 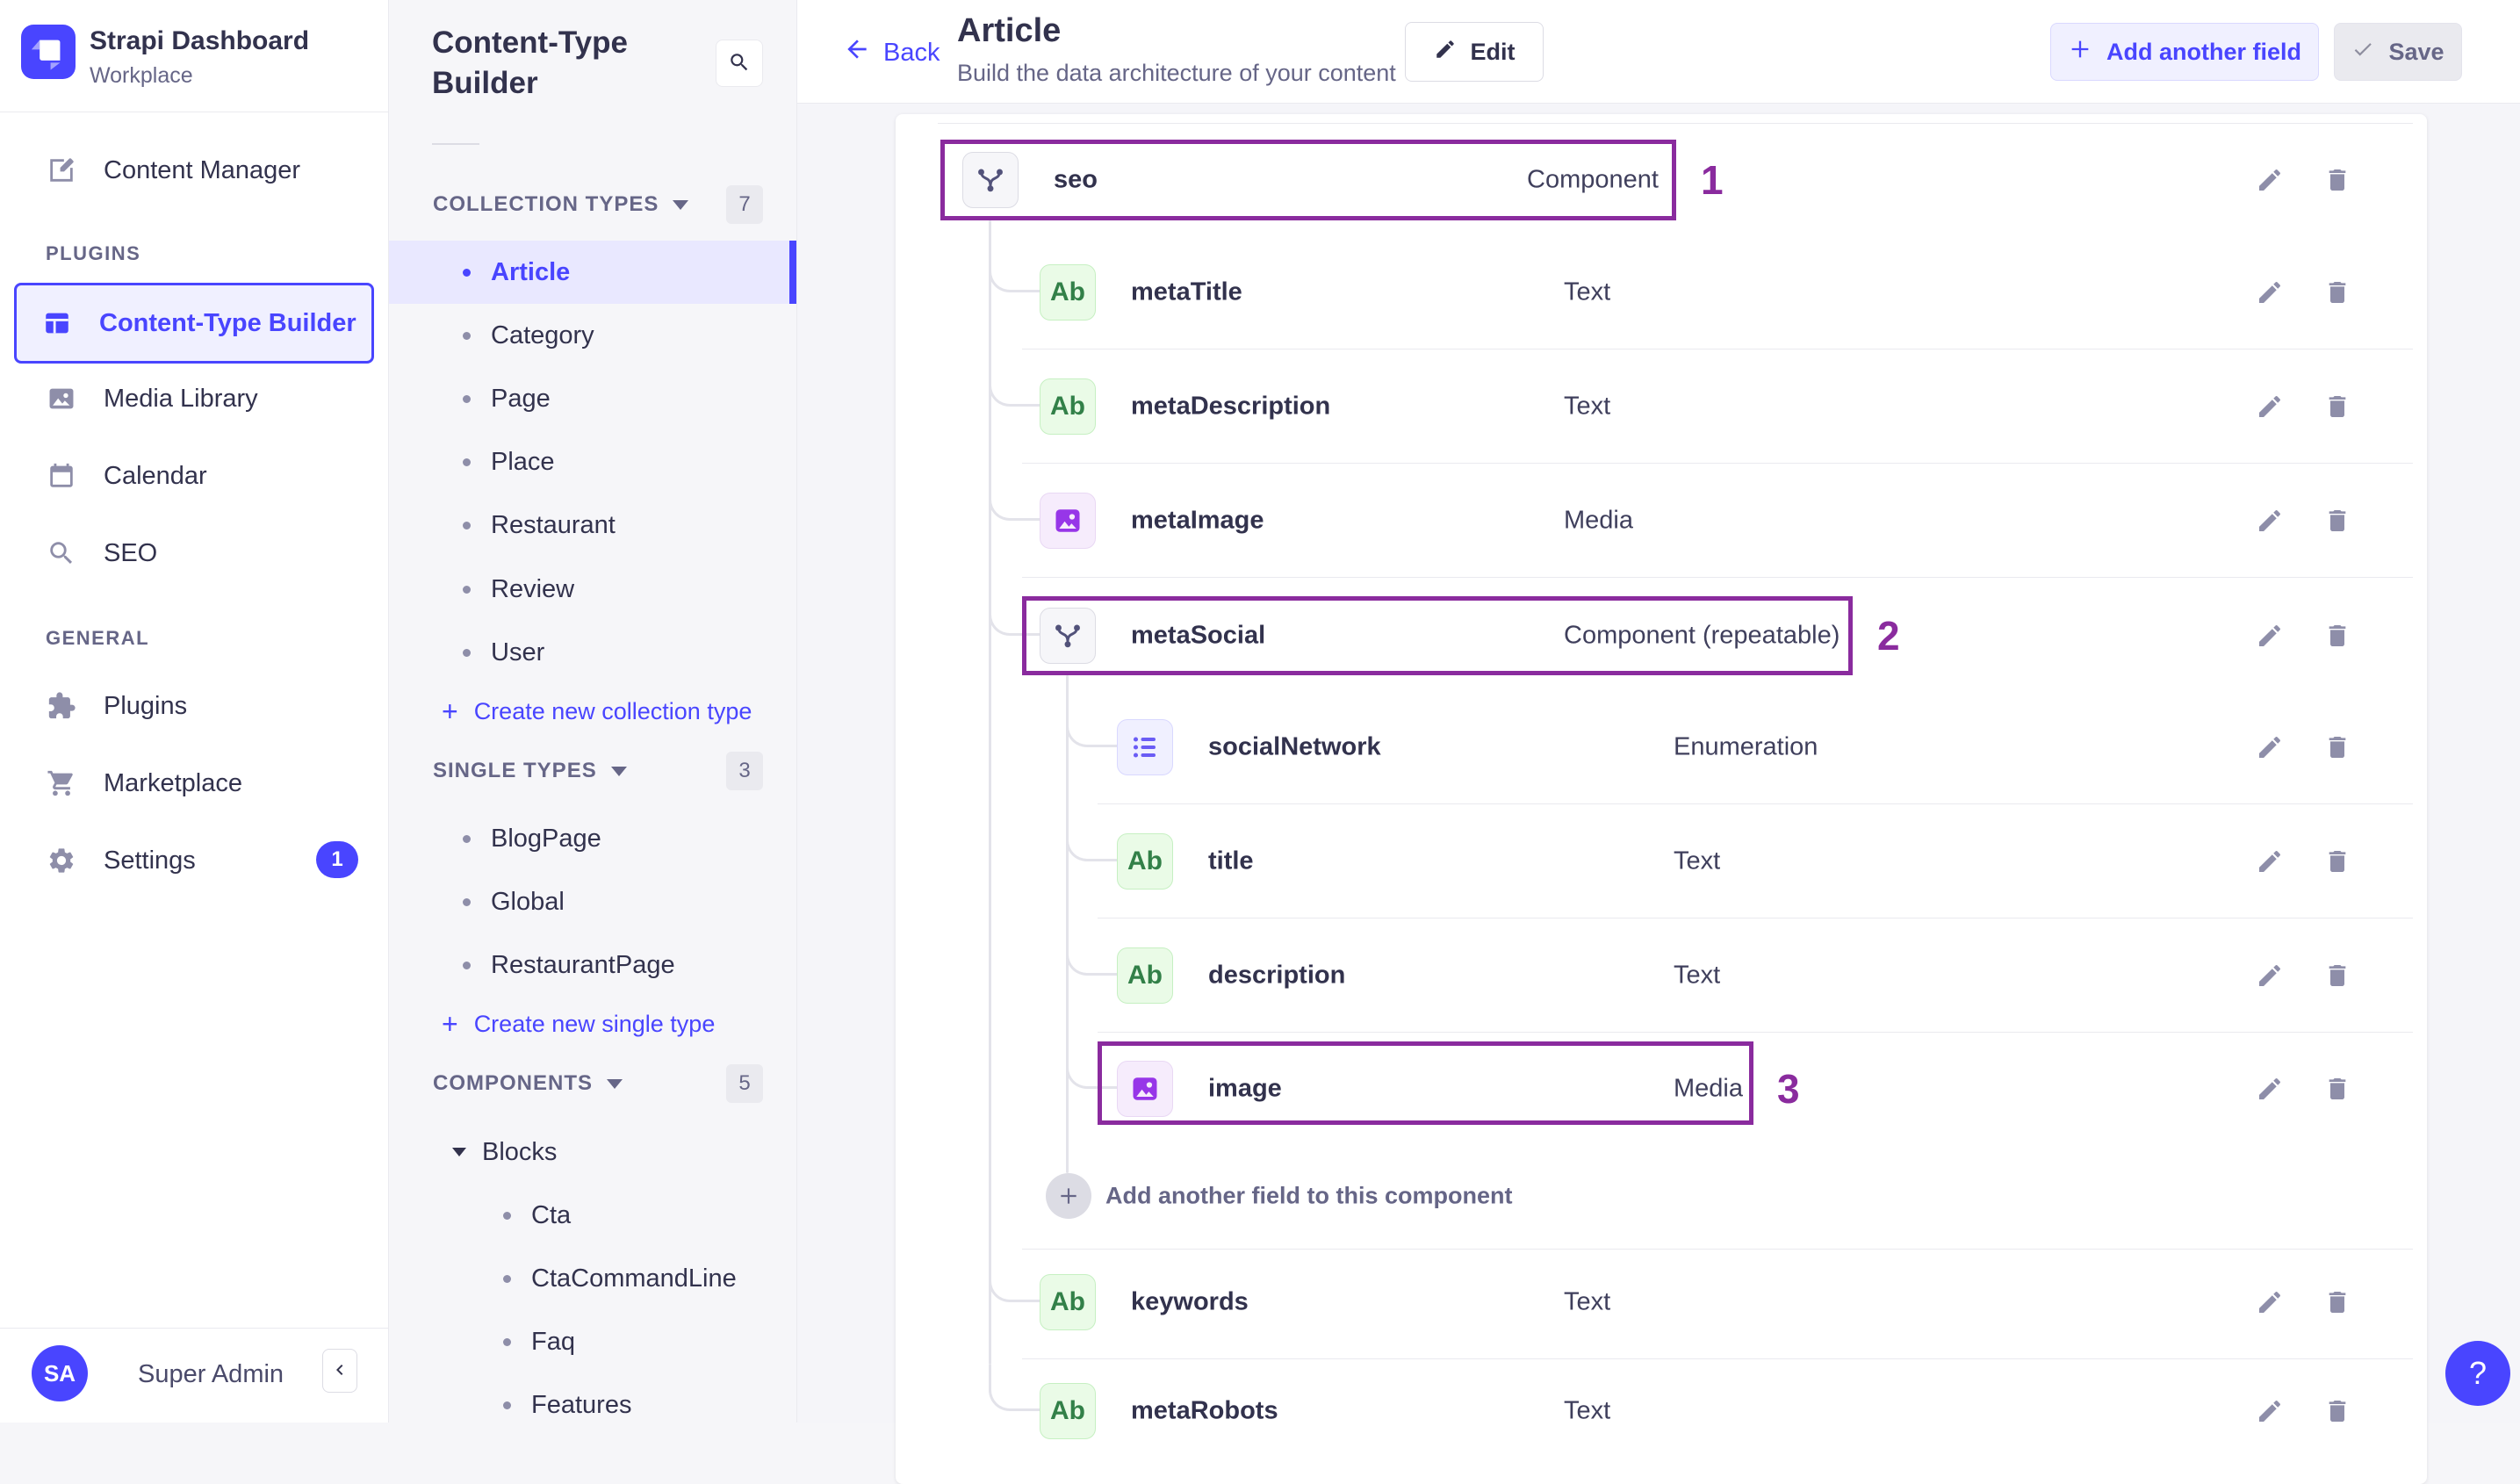 I want to click on field-name: keywords, so click(x=1190, y=1301).